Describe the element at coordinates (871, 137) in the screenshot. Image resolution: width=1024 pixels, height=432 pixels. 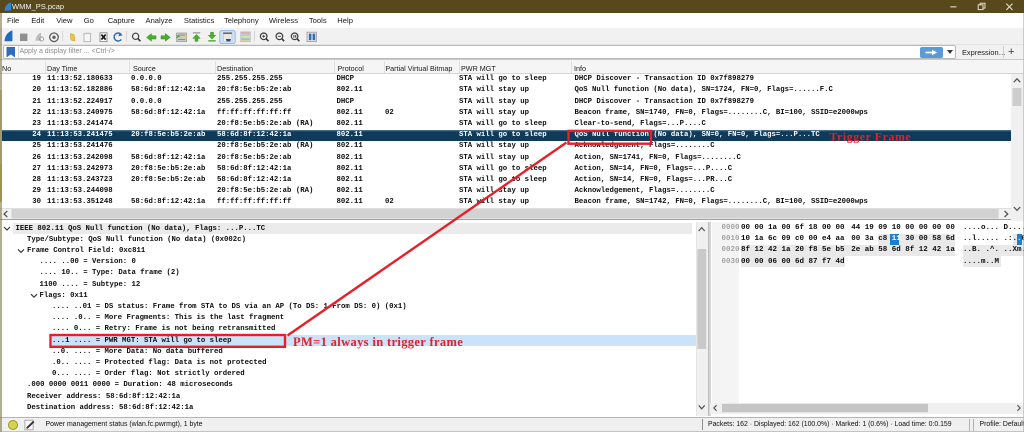
I see `svg-text: Trigger Frame` at that location.